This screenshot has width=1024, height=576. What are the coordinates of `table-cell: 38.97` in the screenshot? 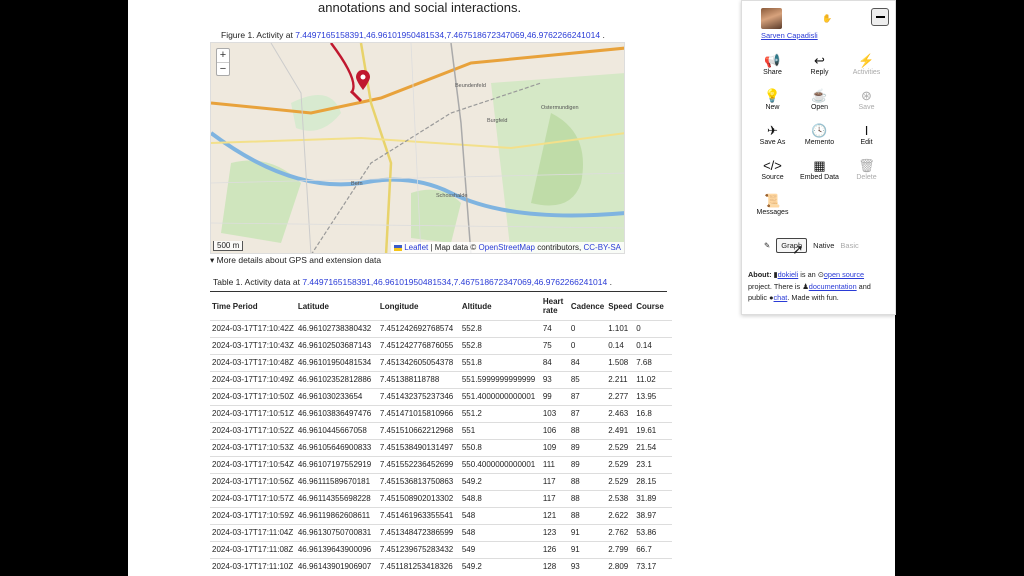 It's located at (653, 515).